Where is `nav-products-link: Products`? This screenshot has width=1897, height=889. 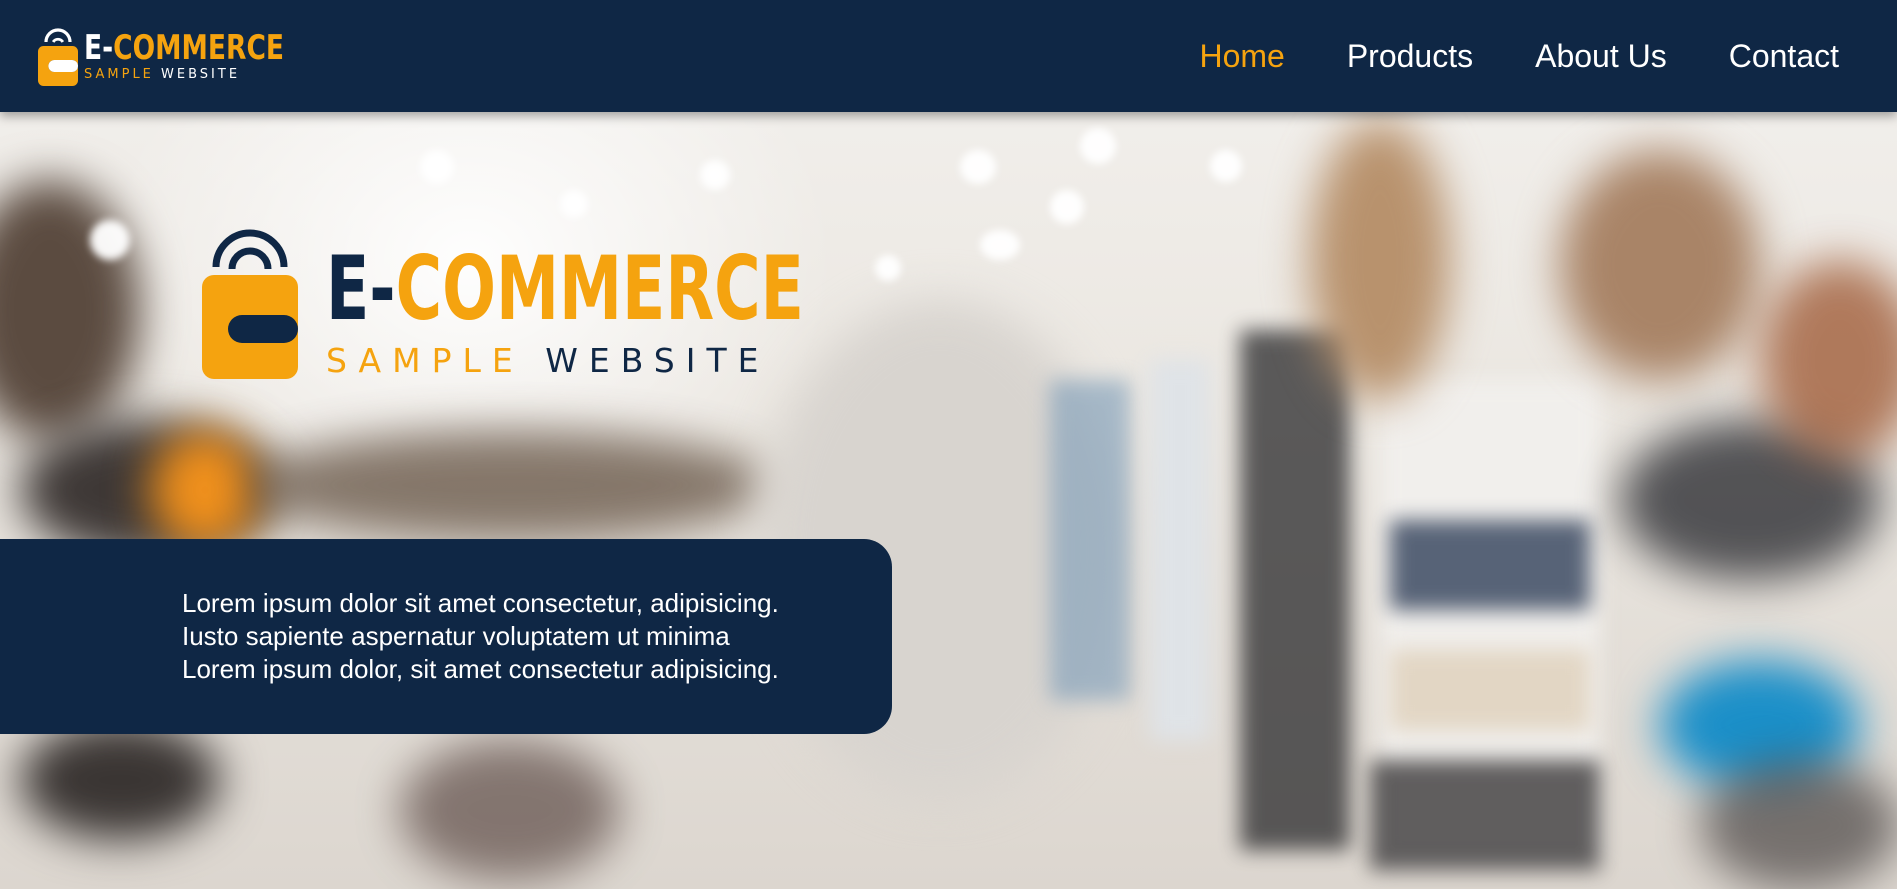 nav-products-link: Products is located at coordinates (1410, 56).